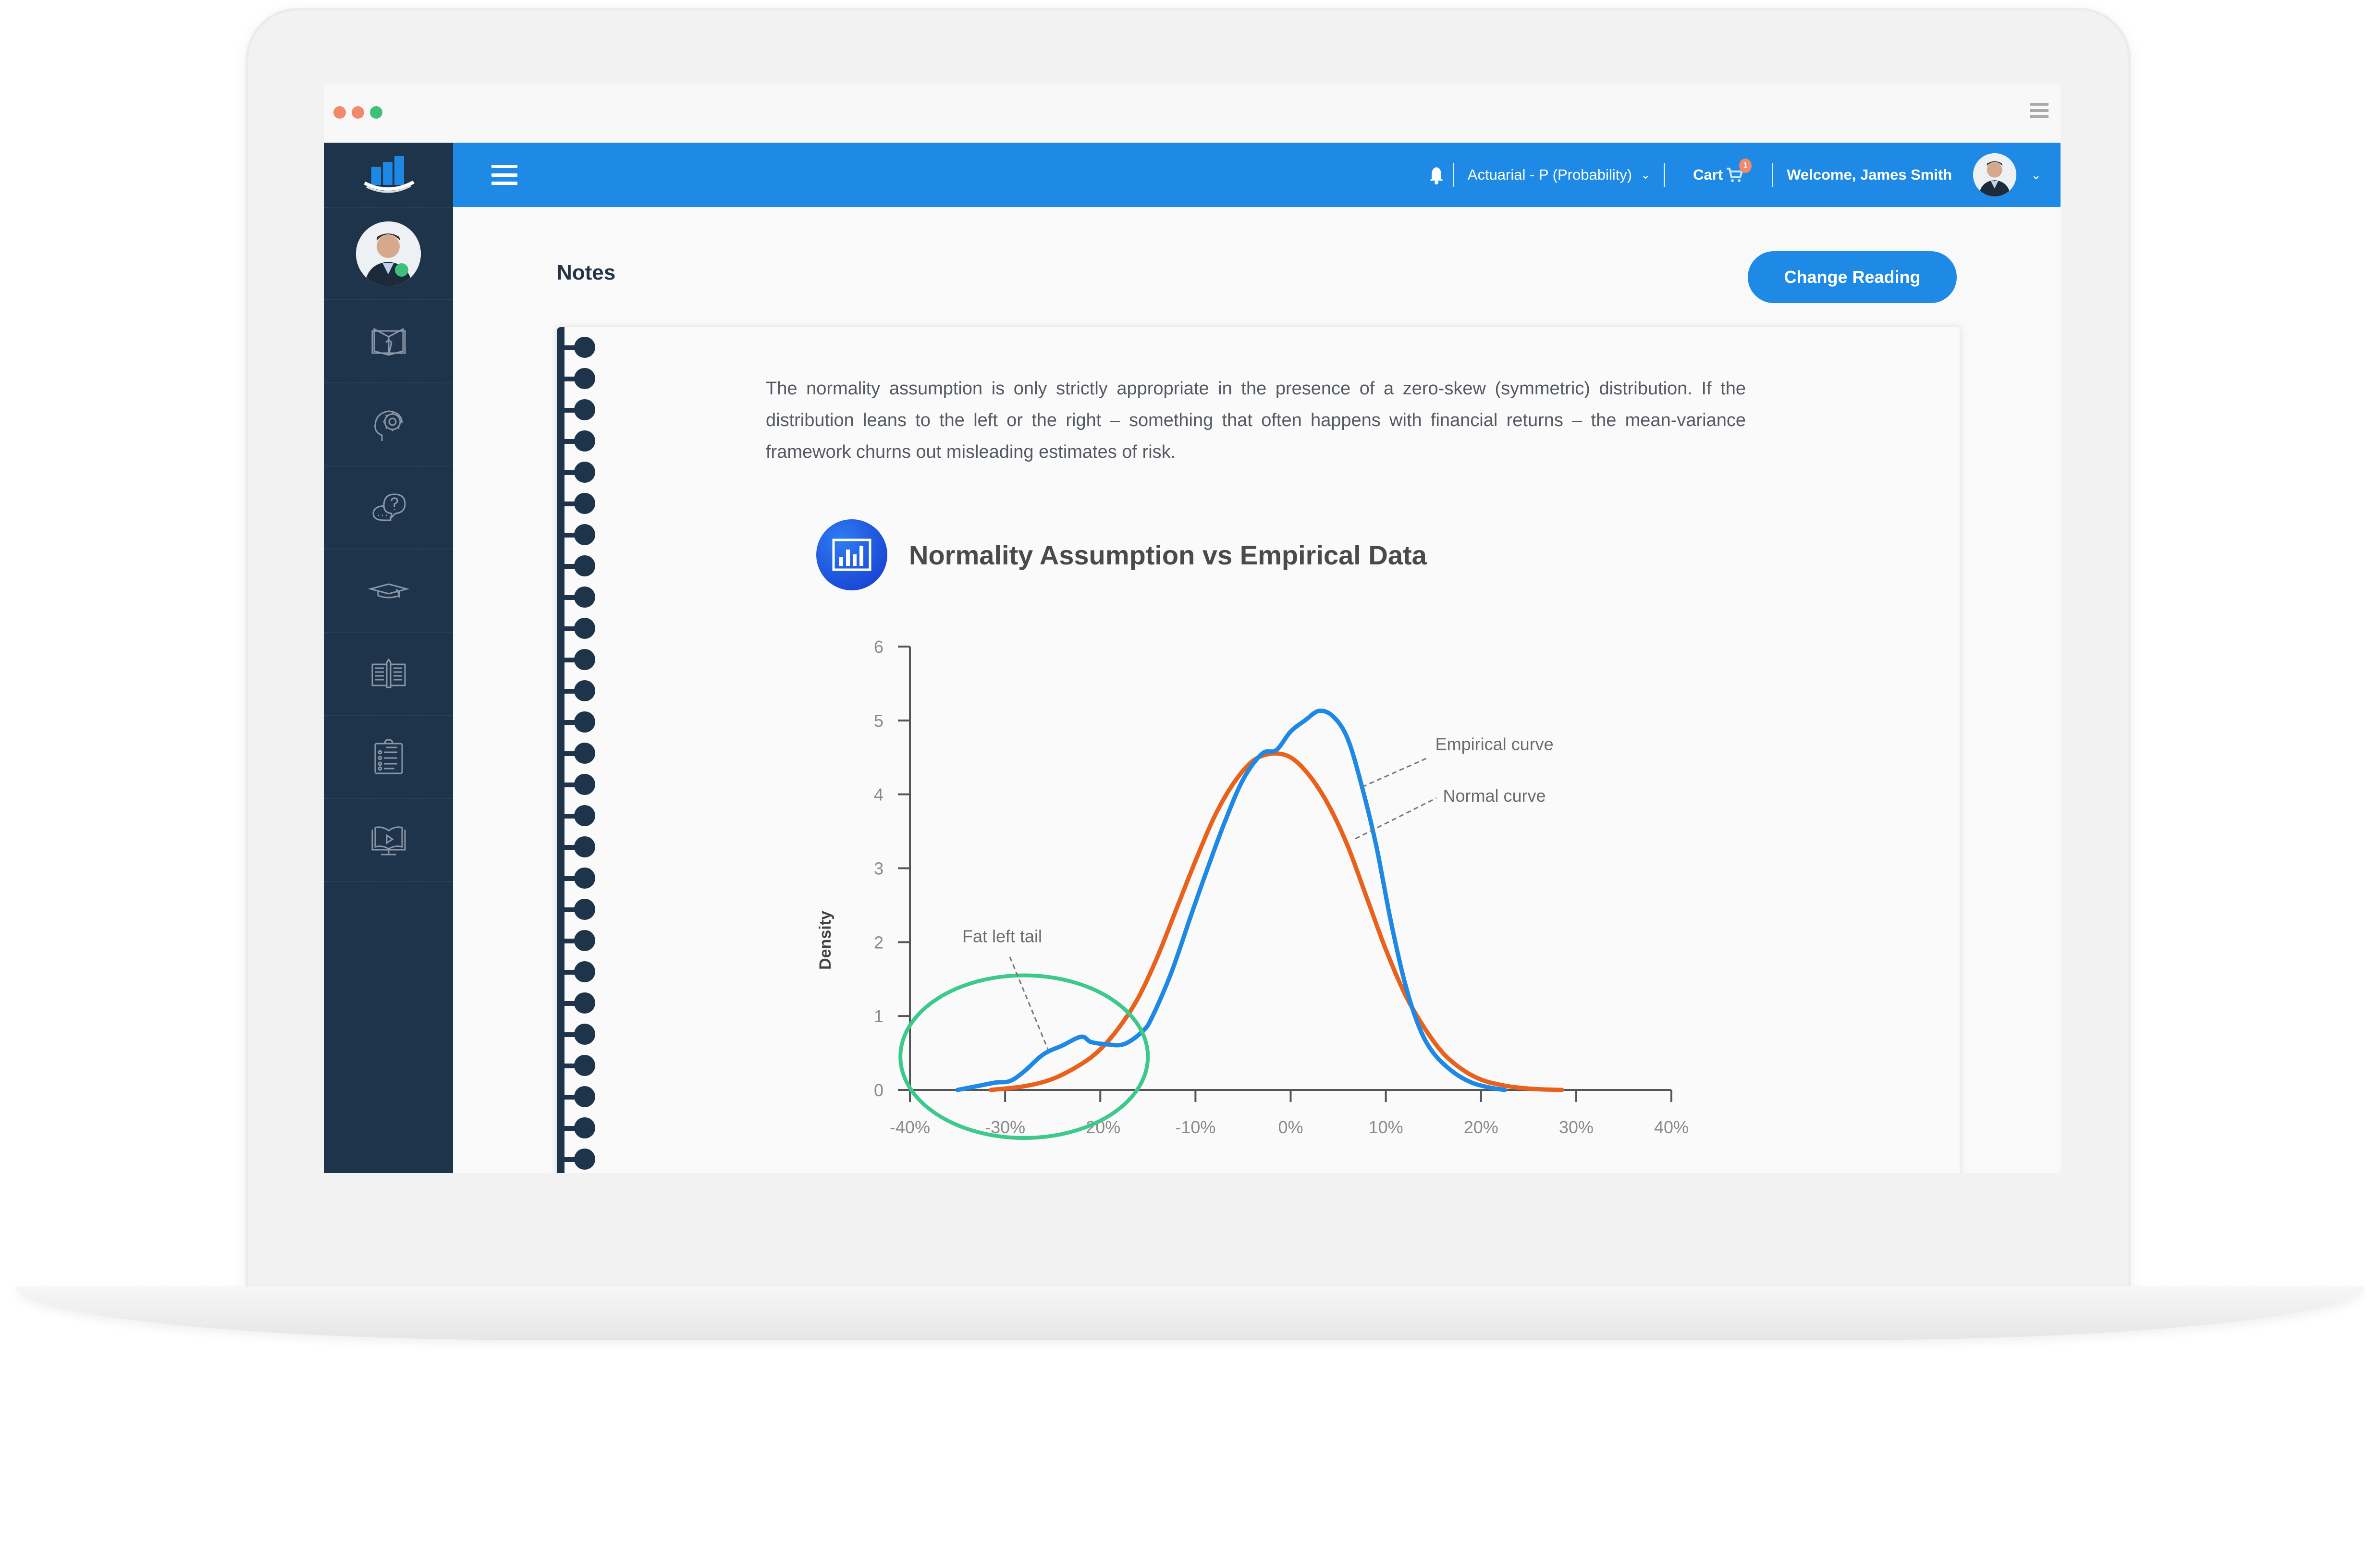  Describe the element at coordinates (825, 940) in the screenshot. I see `y-axis-label: Density` at that location.